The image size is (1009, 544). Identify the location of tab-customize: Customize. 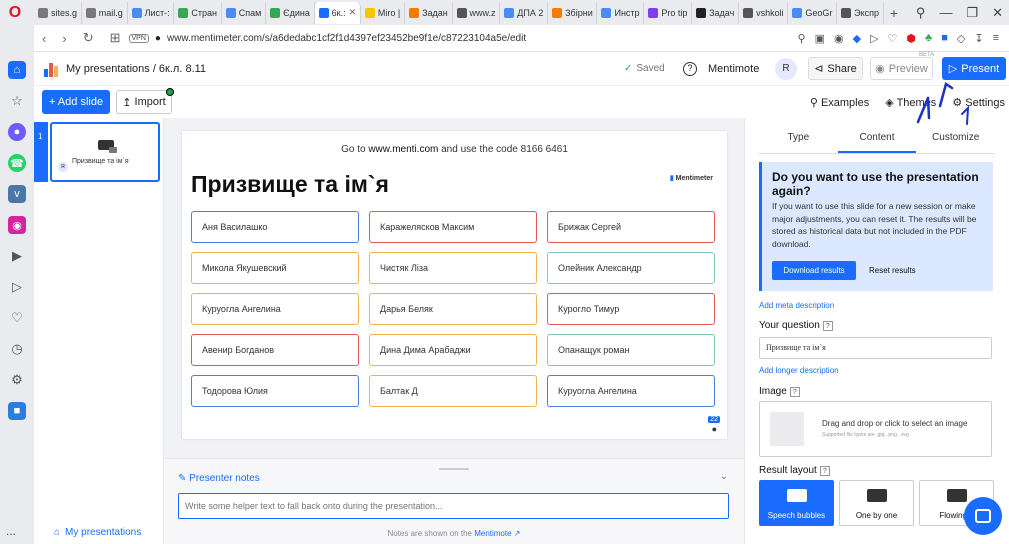
(955, 142).